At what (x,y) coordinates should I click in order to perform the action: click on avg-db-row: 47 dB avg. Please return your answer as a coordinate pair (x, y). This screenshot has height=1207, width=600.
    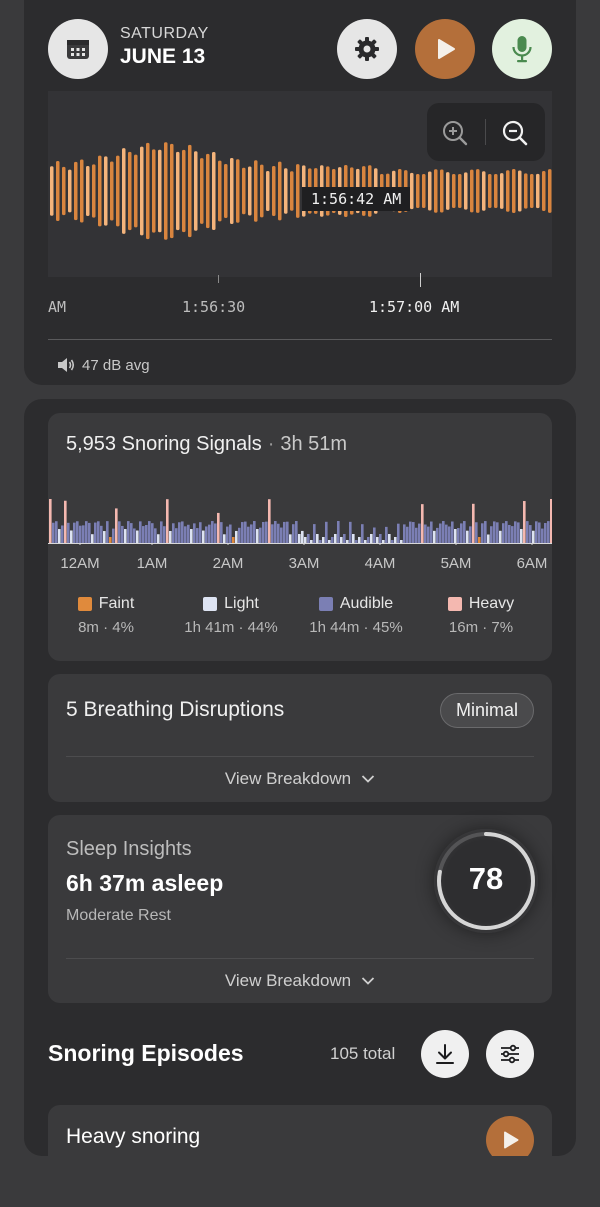
    Looking at the image, I should click on (103, 365).